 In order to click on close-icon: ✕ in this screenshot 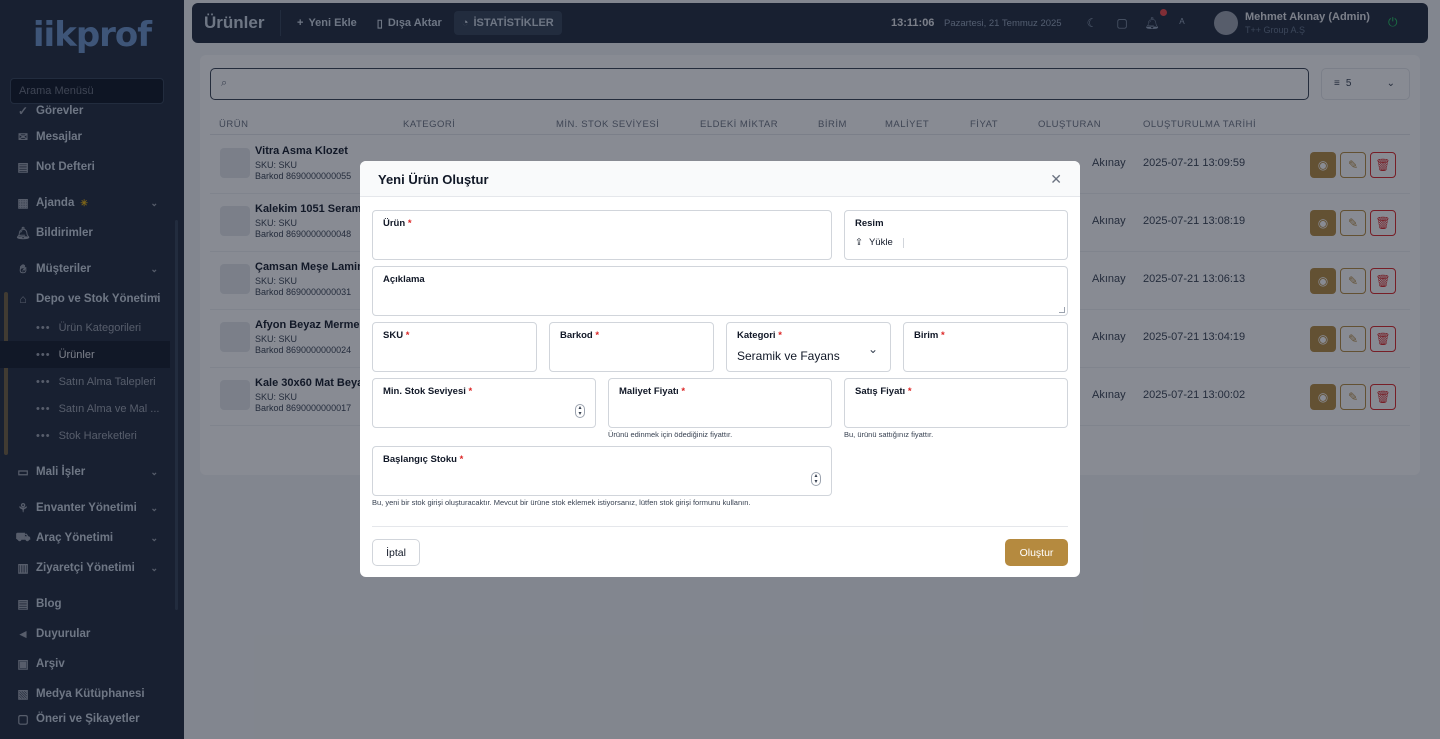, I will do `click(1056, 179)`.